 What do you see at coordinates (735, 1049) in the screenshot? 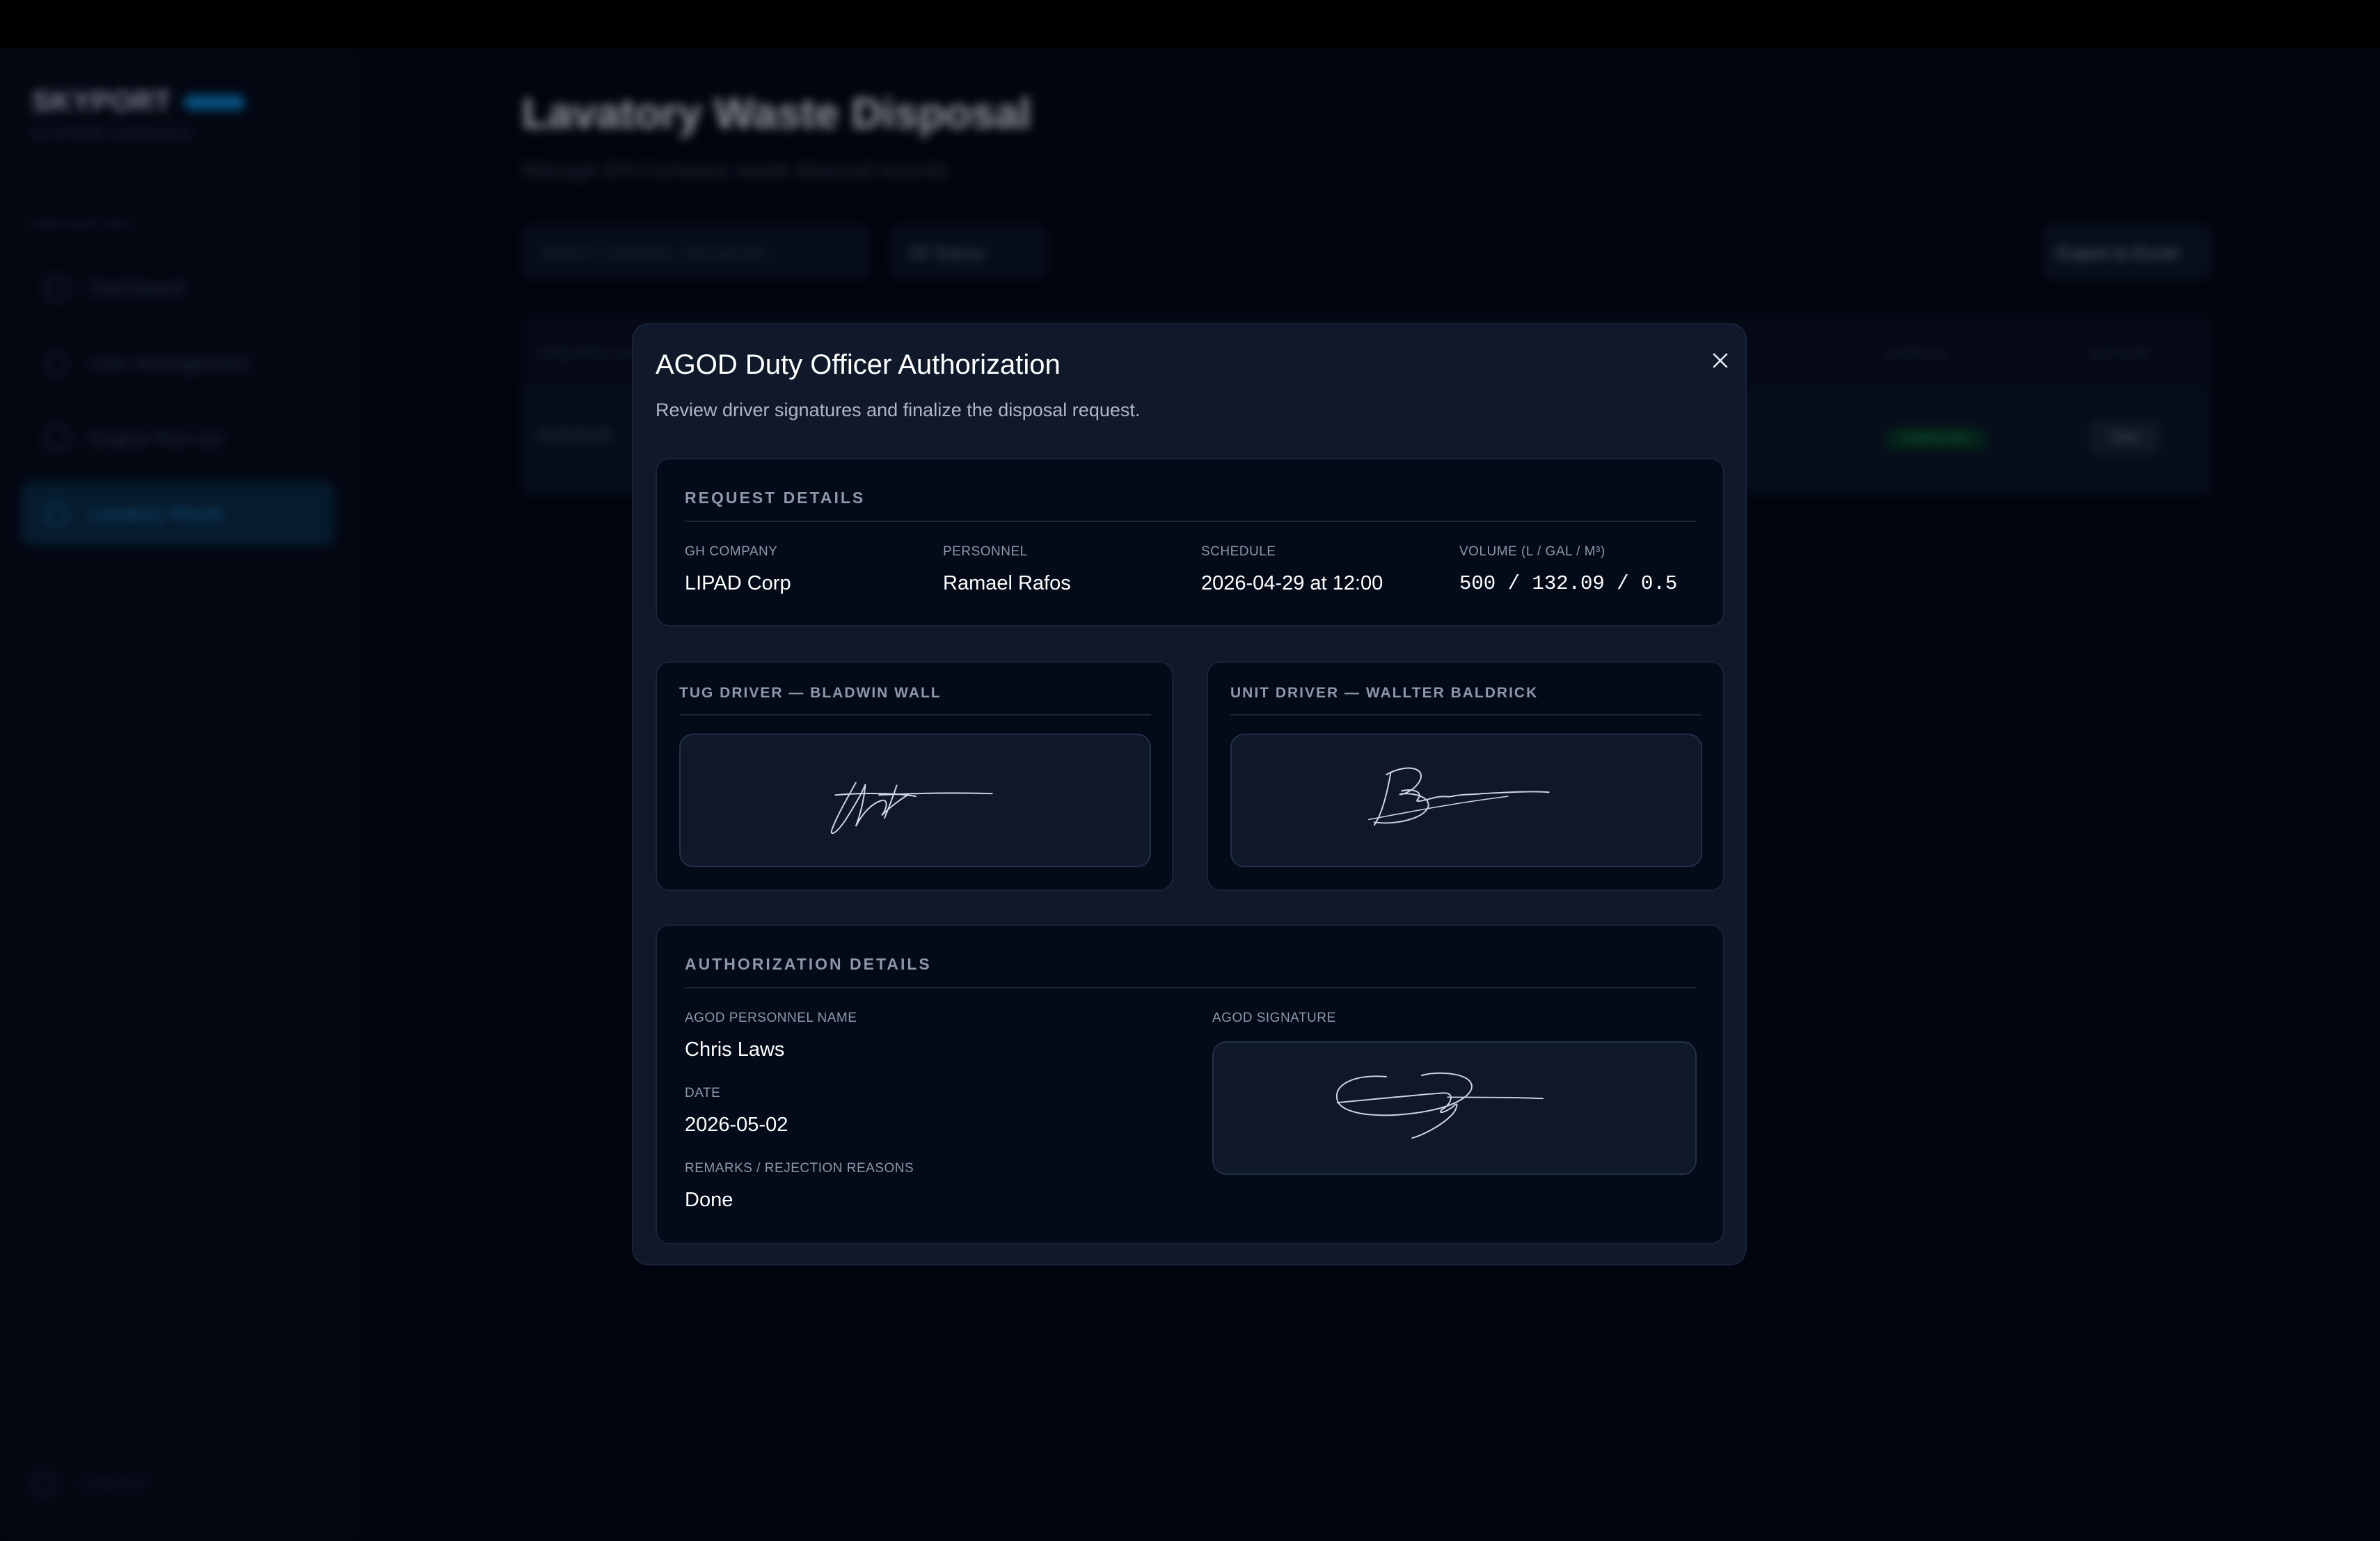
I see `agod-personnel-value: Chris Laws` at bounding box center [735, 1049].